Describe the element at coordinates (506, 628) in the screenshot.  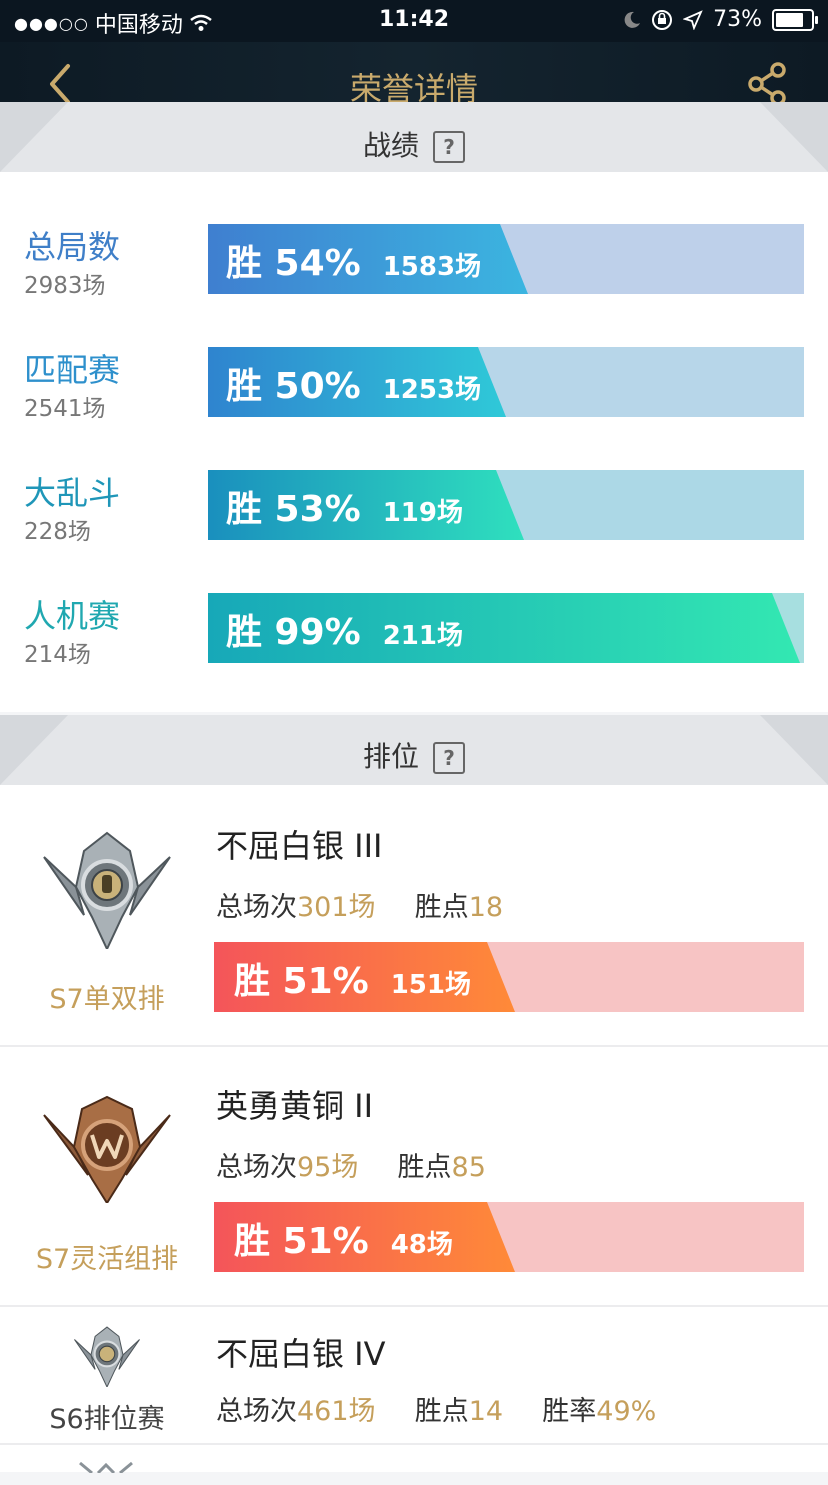
I see `win-rate-bar: 胜 99% 211场` at that location.